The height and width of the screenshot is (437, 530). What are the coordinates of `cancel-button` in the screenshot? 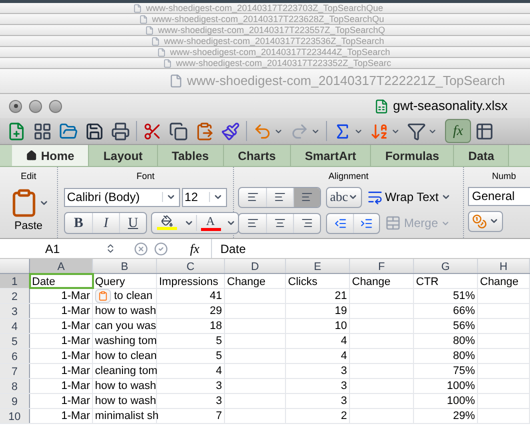 It's located at (141, 249).